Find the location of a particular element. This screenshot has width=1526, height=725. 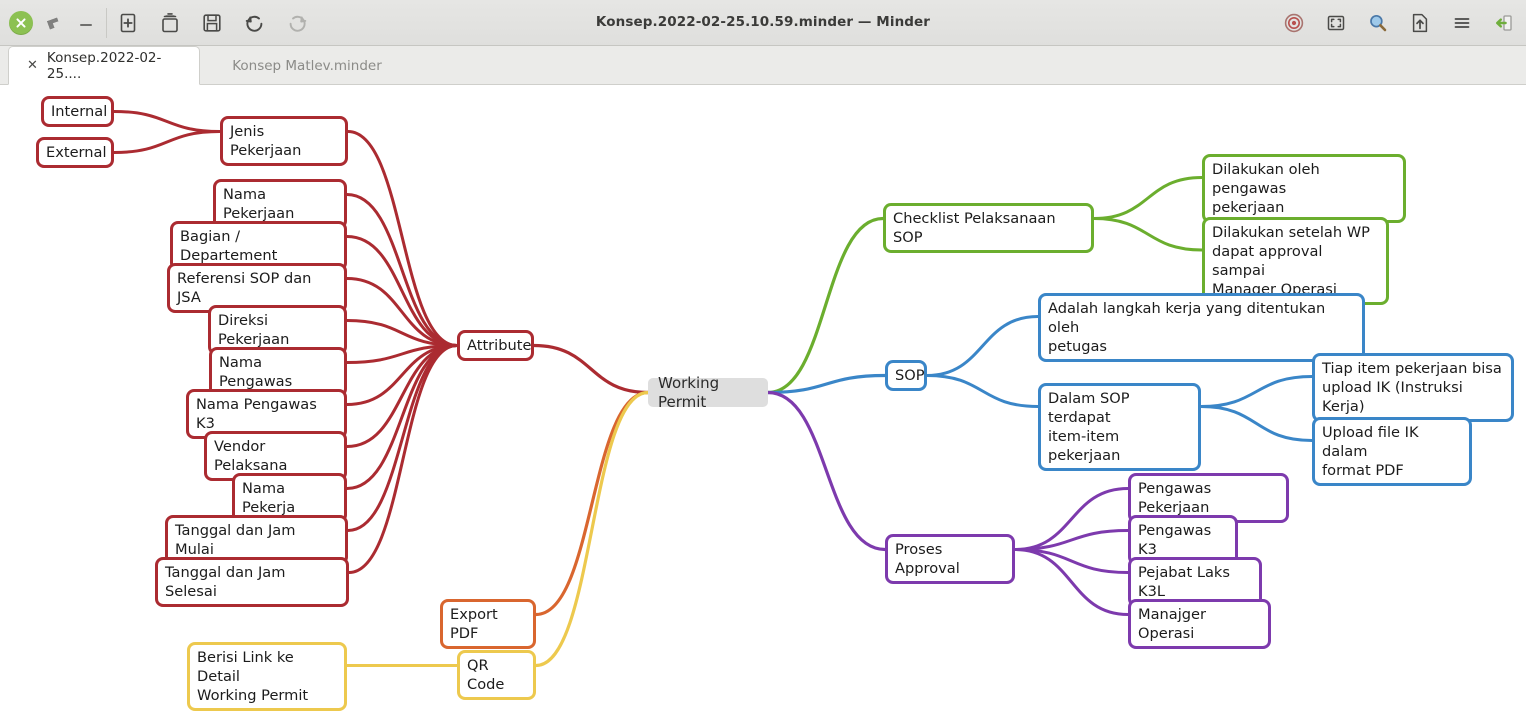

fit-to-screen-icon is located at coordinates (1336, 23).